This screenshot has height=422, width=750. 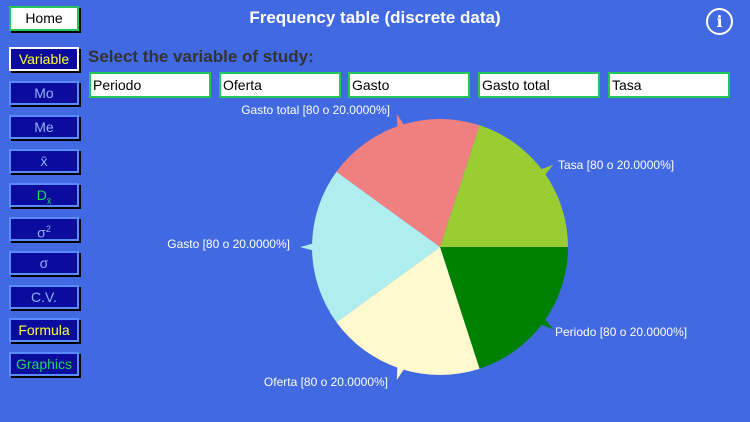 I want to click on pie-label: Periodo [80 o 20.0000%], so click(x=621, y=332).